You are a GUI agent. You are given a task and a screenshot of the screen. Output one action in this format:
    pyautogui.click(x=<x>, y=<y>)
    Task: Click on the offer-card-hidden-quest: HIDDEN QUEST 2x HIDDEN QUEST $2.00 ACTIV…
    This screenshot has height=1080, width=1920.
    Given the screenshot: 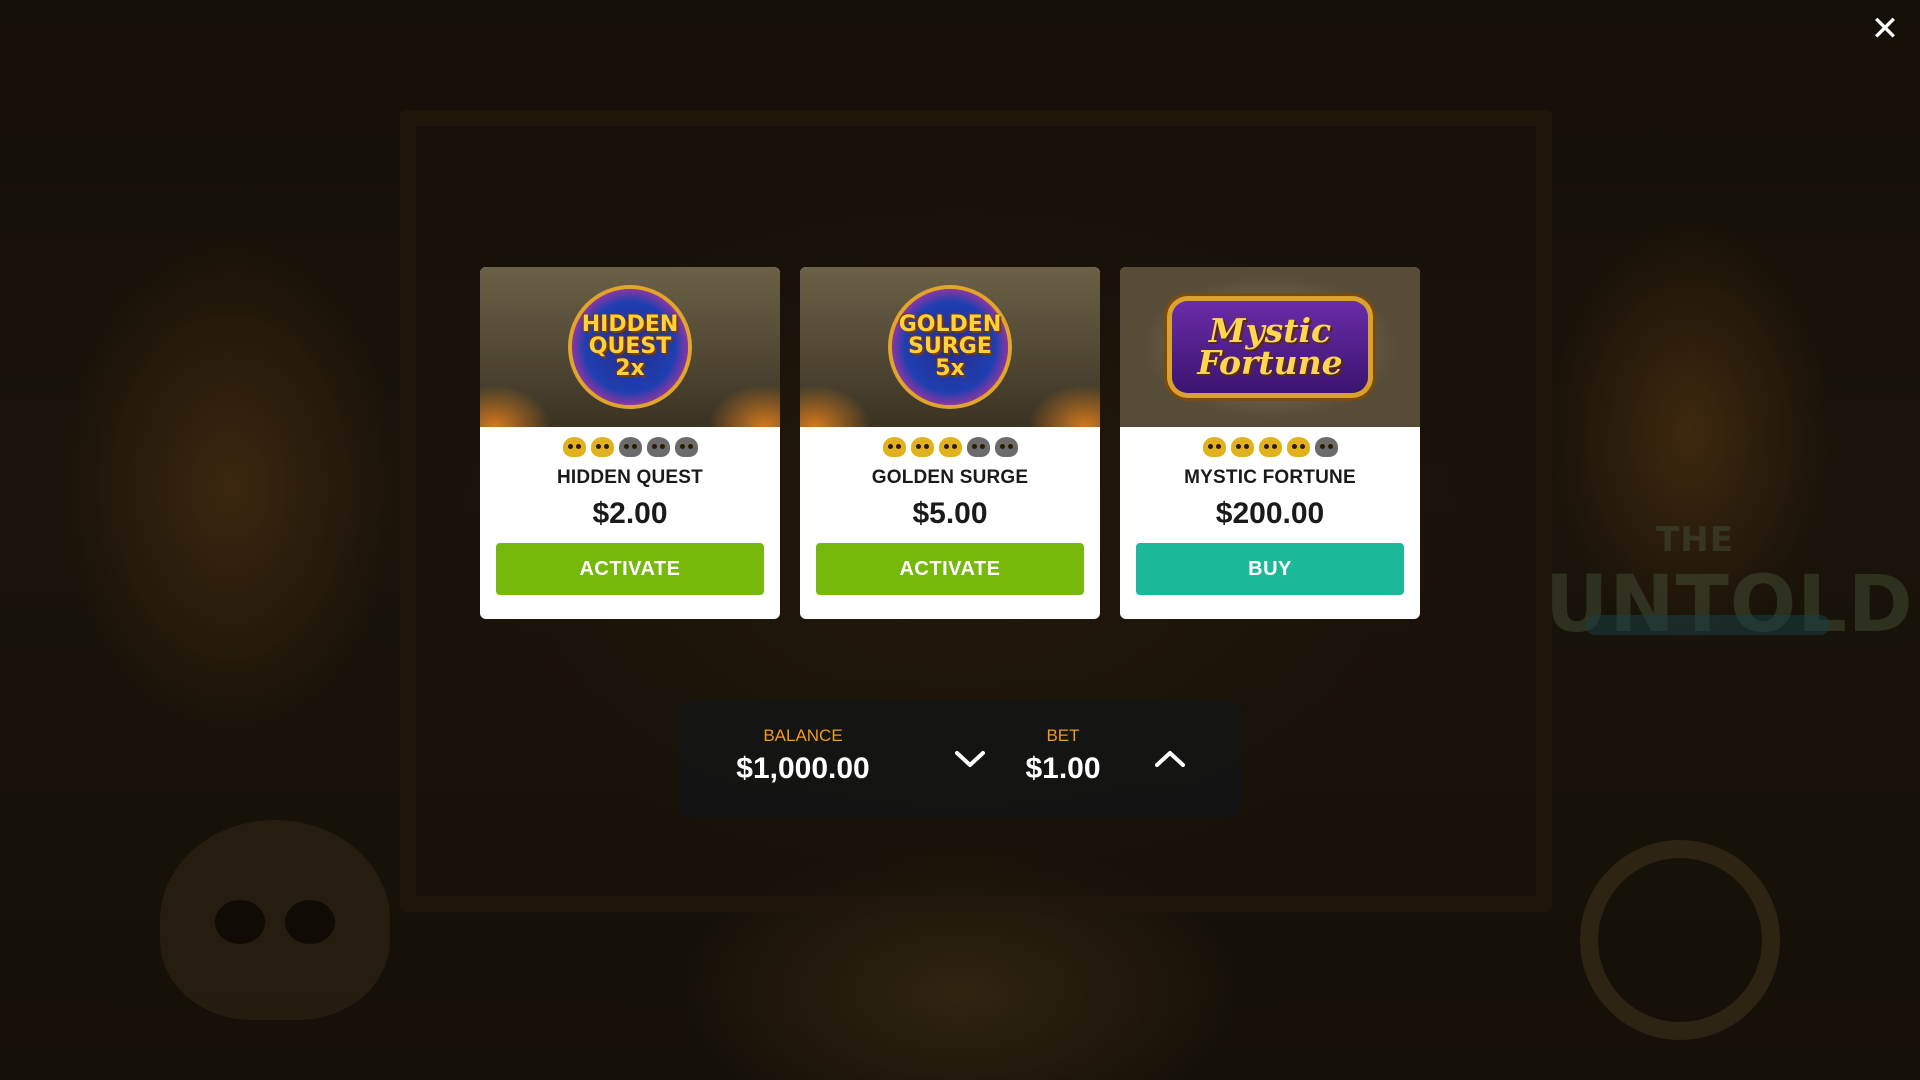 What is the action you would take?
    pyautogui.click(x=630, y=443)
    